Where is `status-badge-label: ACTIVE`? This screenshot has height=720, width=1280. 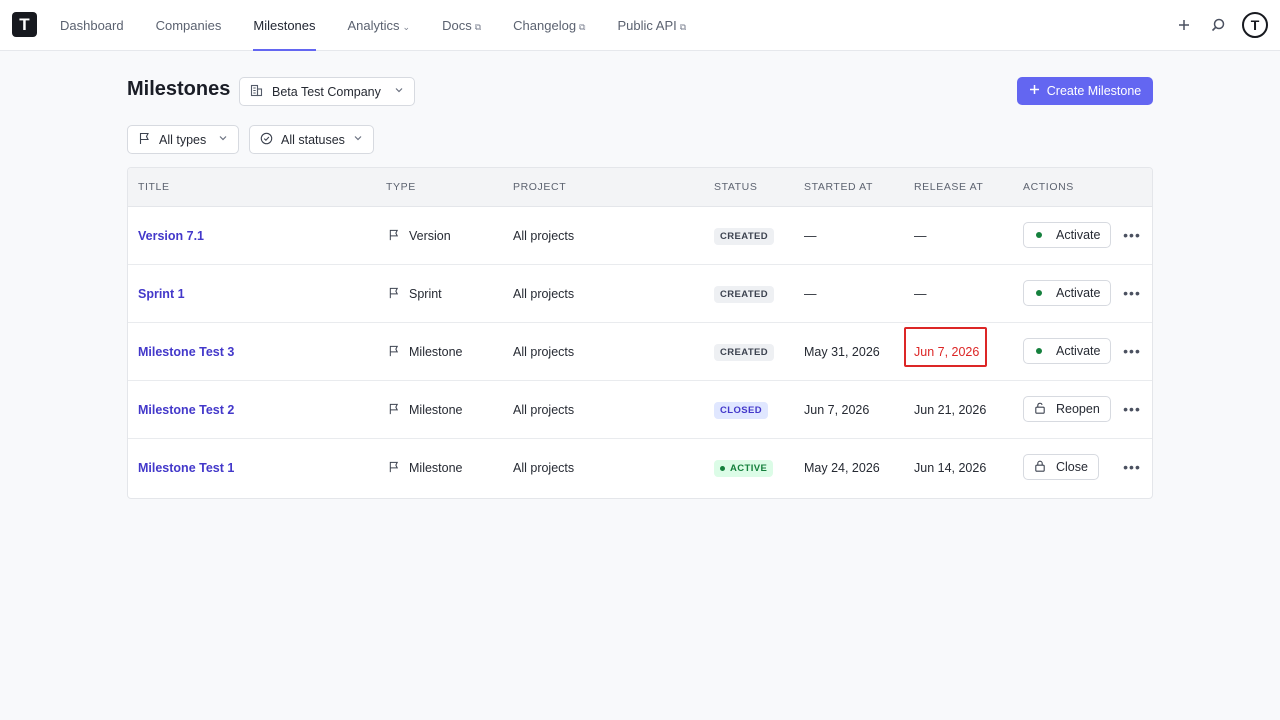 status-badge-label: ACTIVE is located at coordinates (749, 468).